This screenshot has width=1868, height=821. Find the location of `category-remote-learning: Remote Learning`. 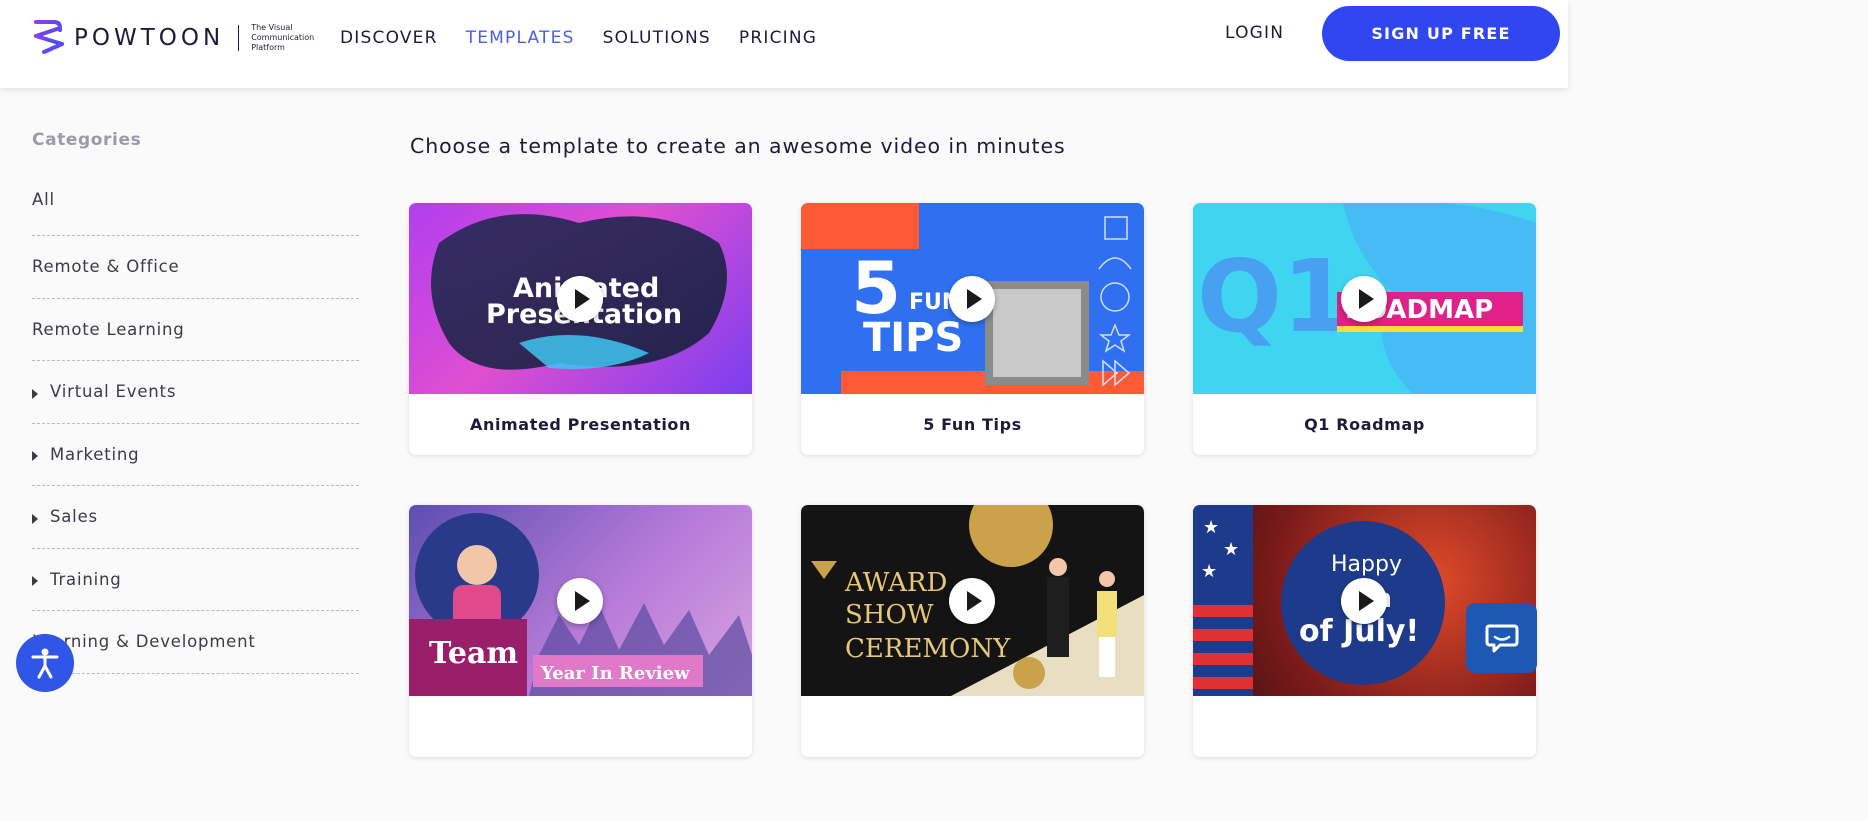

category-remote-learning: Remote Learning is located at coordinates (195, 330).